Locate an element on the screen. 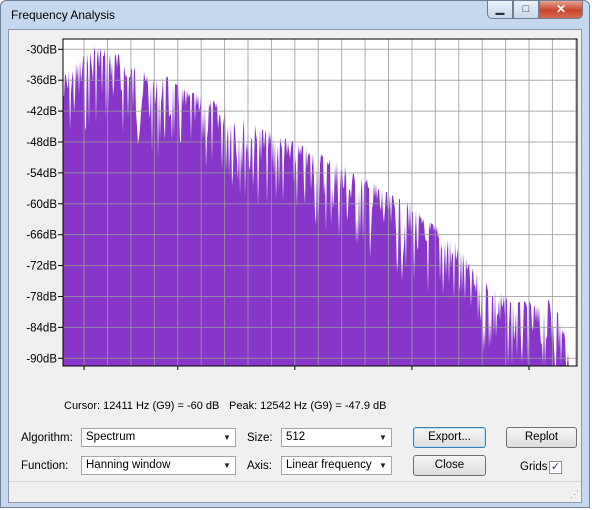 This screenshot has width=592, height=510. maximize-icon: □ is located at coordinates (526, 9).